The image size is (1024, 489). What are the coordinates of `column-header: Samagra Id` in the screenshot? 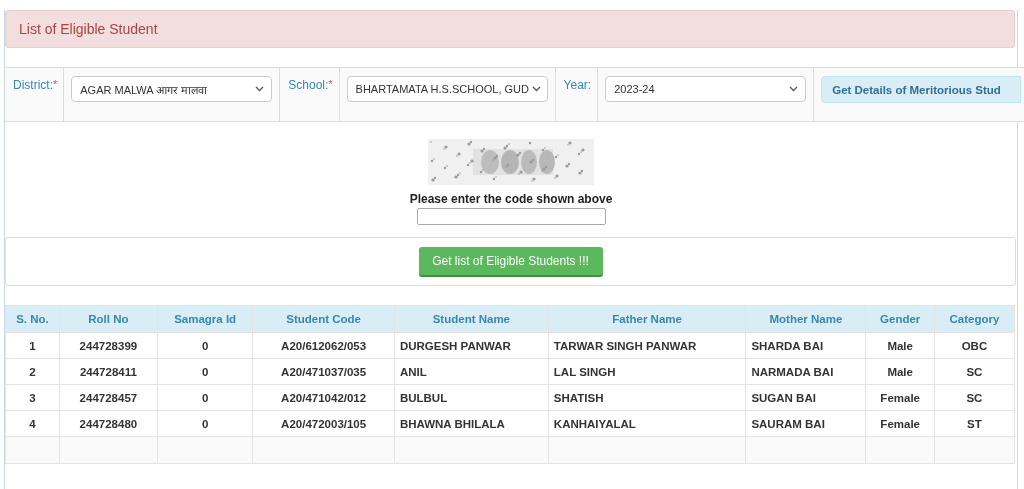 It's located at (205, 319).